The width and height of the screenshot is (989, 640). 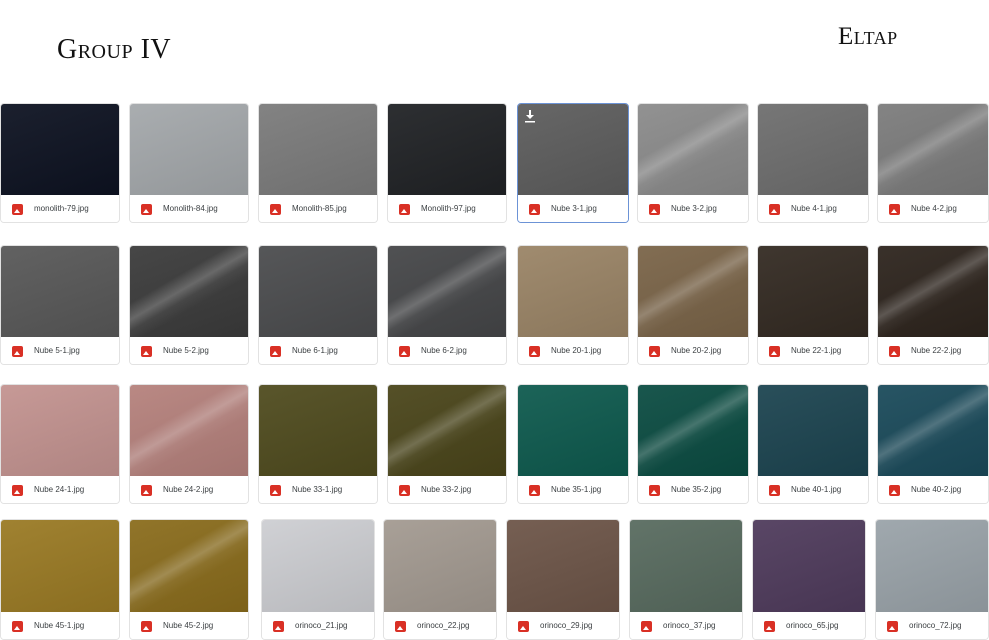 I want to click on file-tile: Nube 33-1.jpg, so click(x=318, y=444).